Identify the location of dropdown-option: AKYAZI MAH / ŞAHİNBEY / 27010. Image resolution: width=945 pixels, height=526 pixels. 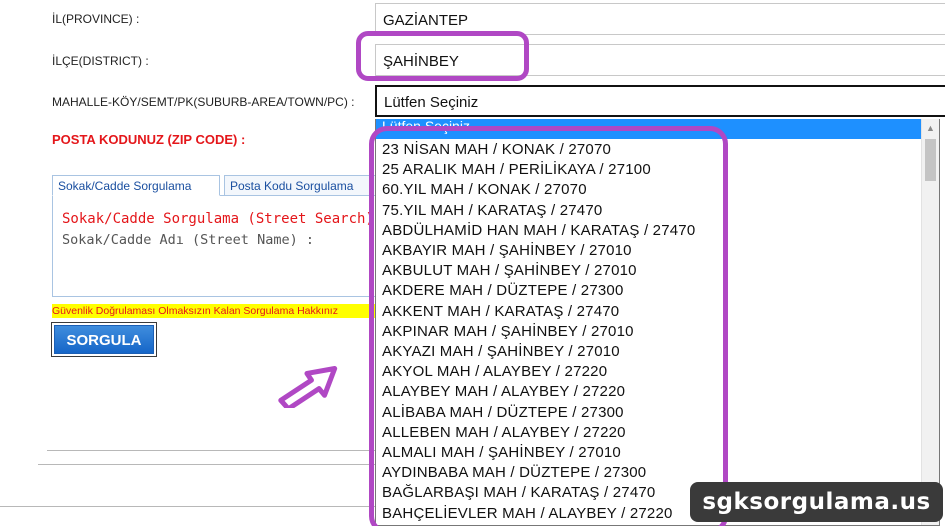
(501, 351).